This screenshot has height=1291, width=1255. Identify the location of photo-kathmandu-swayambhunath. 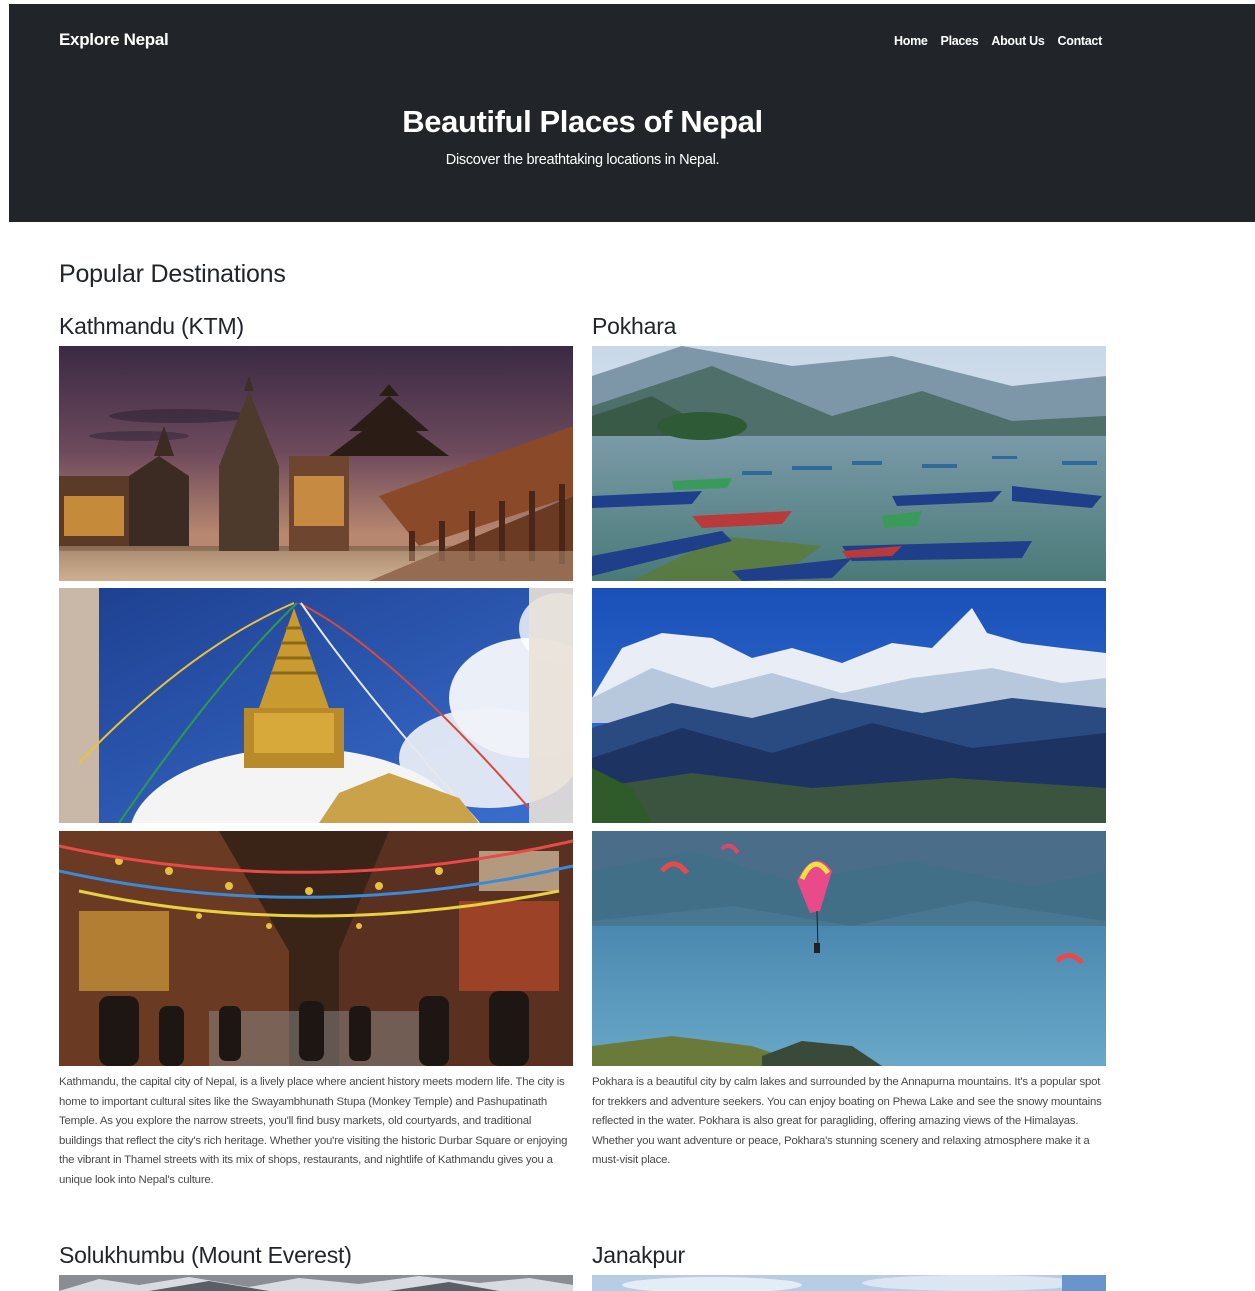
(316, 705).